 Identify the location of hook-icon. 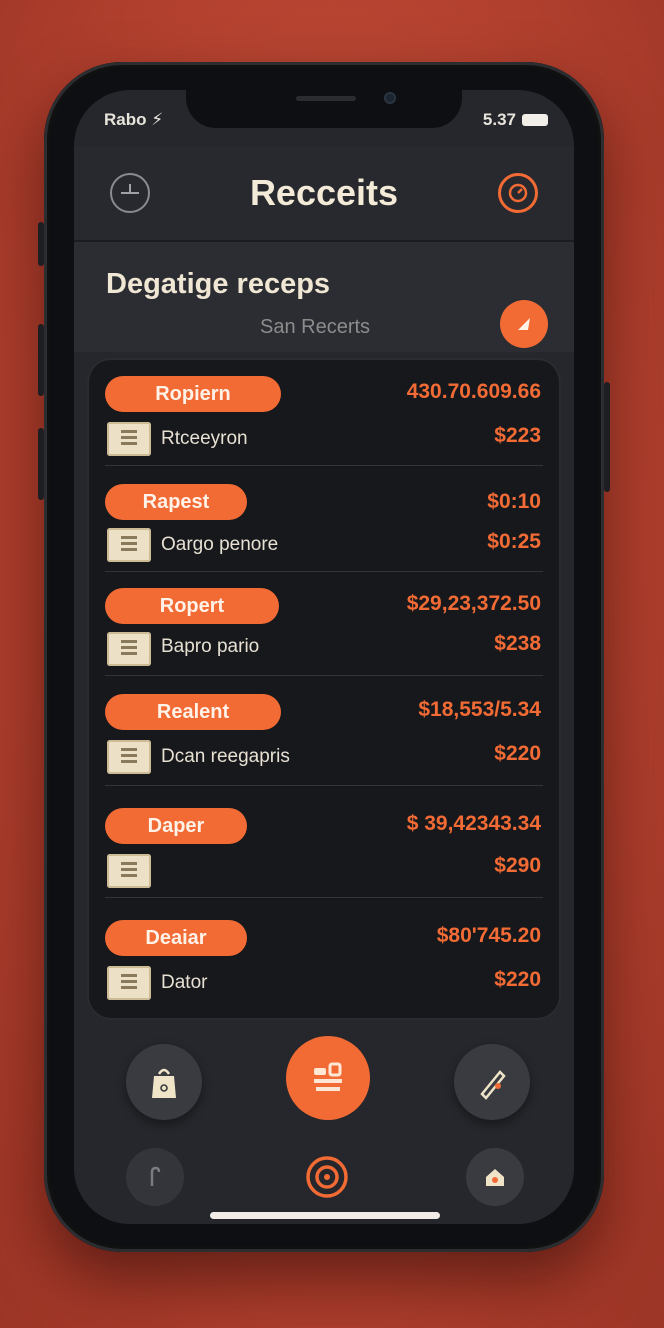
(155, 1177).